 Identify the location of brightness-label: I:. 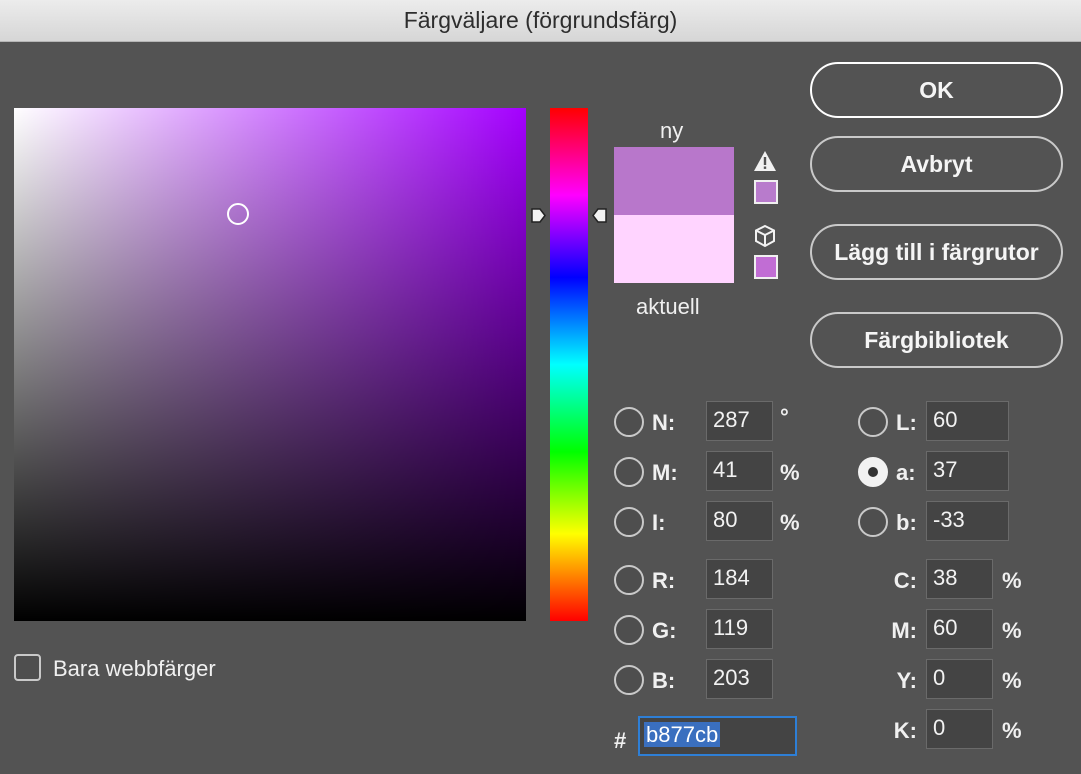
(659, 522).